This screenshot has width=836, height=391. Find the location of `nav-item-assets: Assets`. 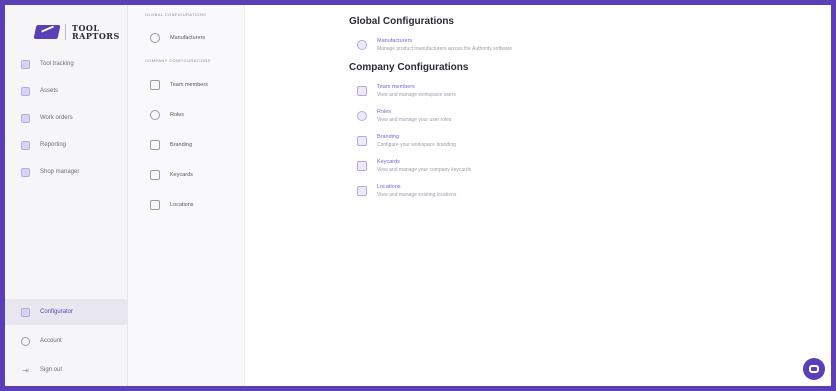

nav-item-assets: Assets is located at coordinates (66, 91).